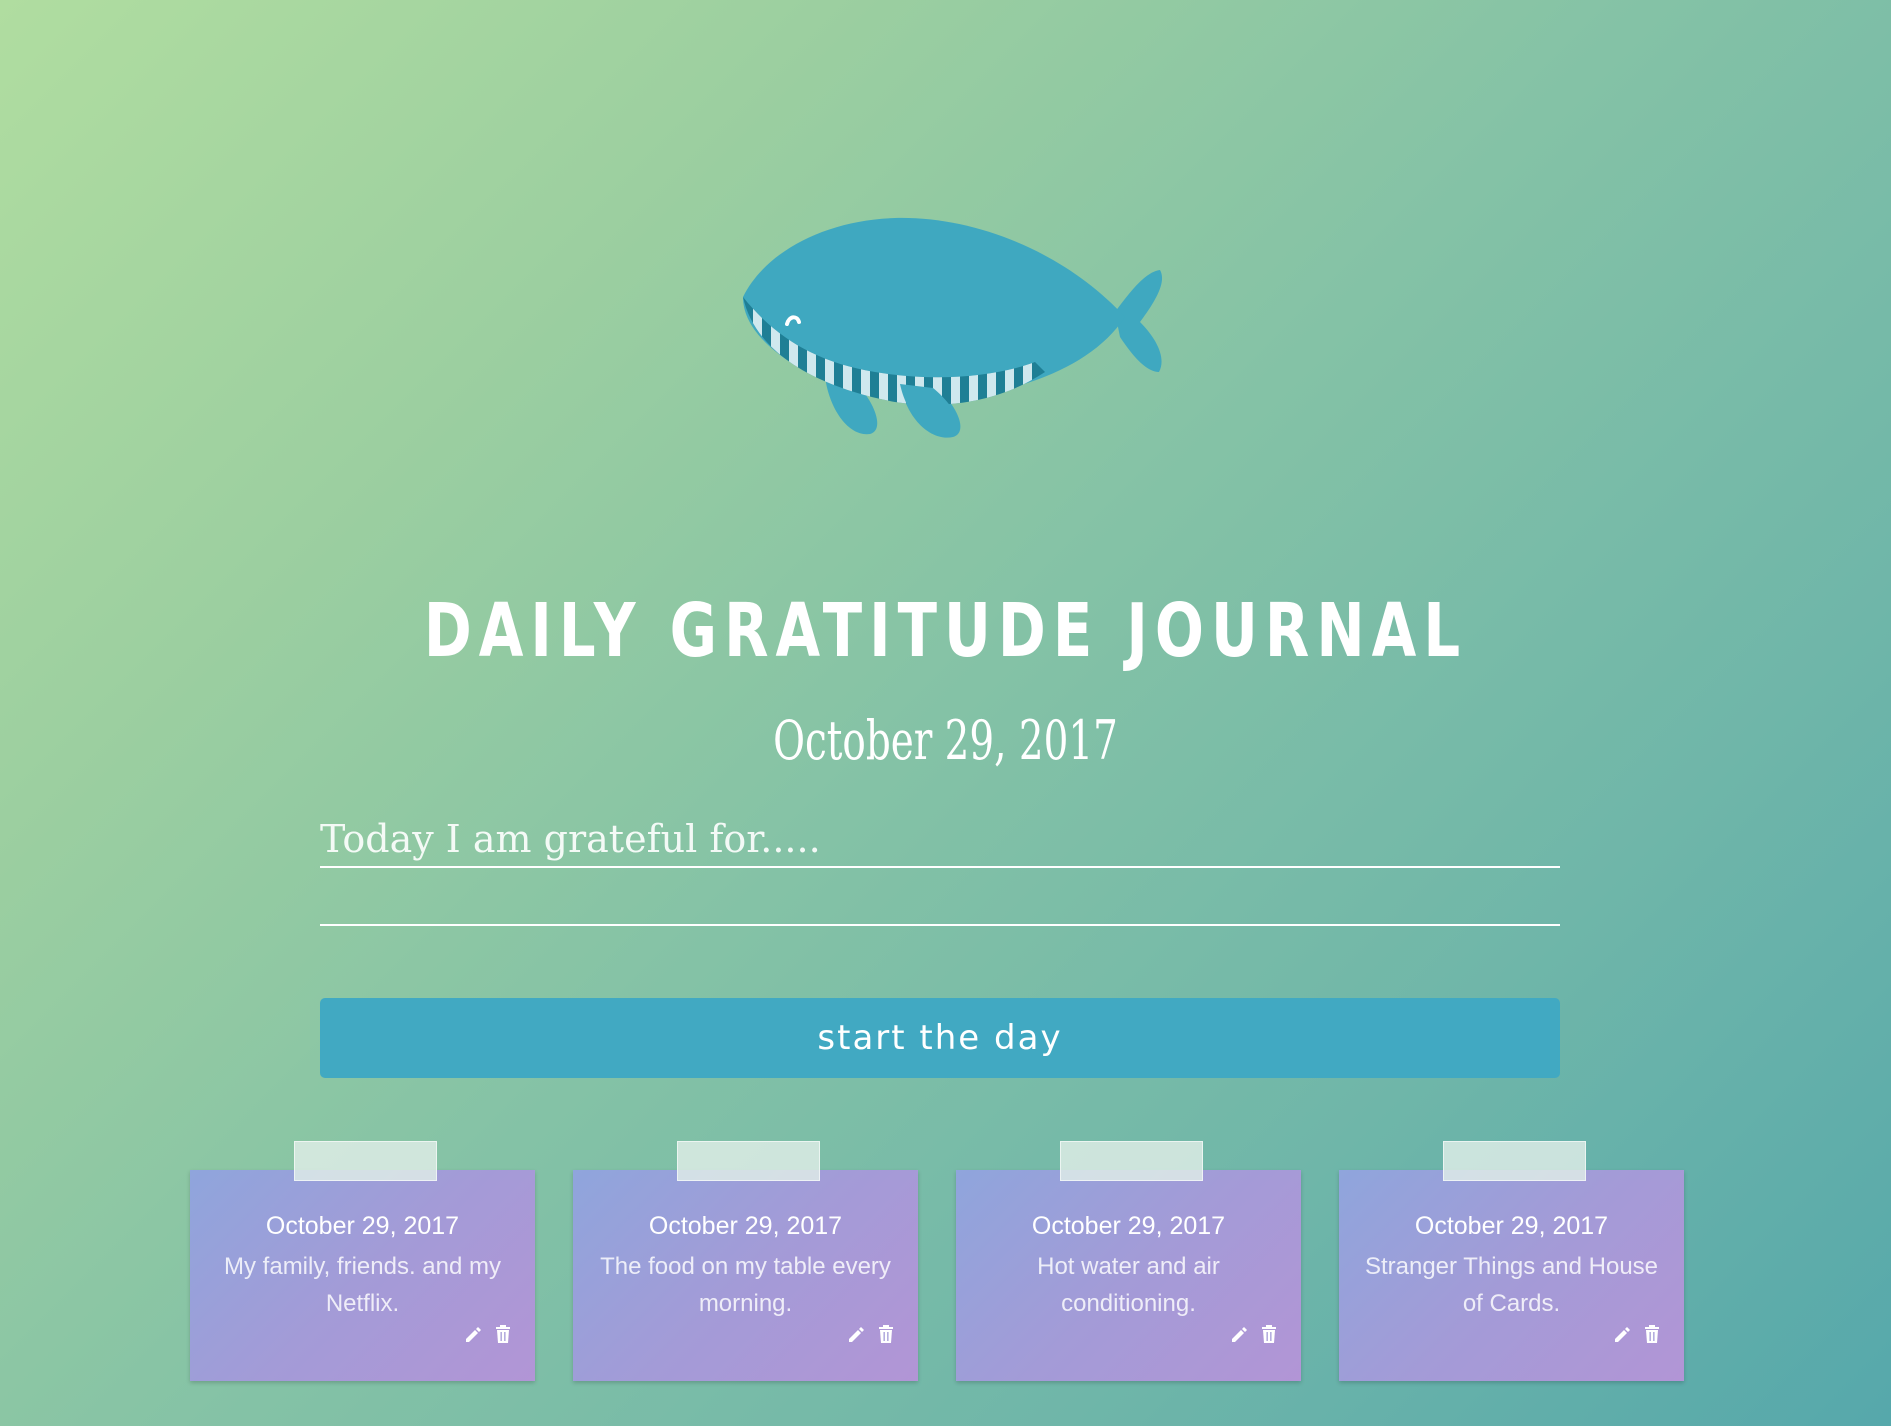 This screenshot has height=1426, width=1891. I want to click on current-date: October 29, 2017, so click(945, 740).